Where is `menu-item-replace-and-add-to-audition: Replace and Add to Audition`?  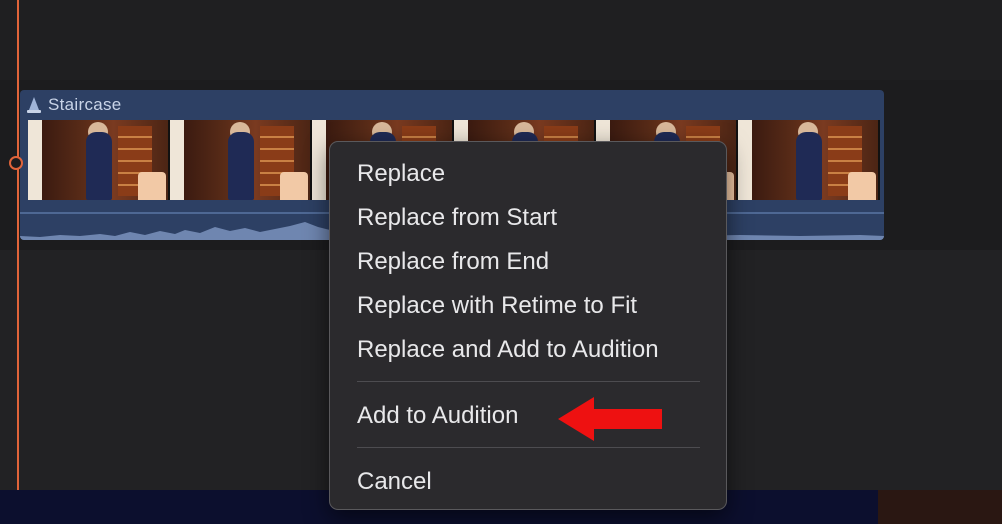
menu-item-replace-and-add-to-audition: Replace and Add to Audition is located at coordinates (528, 350).